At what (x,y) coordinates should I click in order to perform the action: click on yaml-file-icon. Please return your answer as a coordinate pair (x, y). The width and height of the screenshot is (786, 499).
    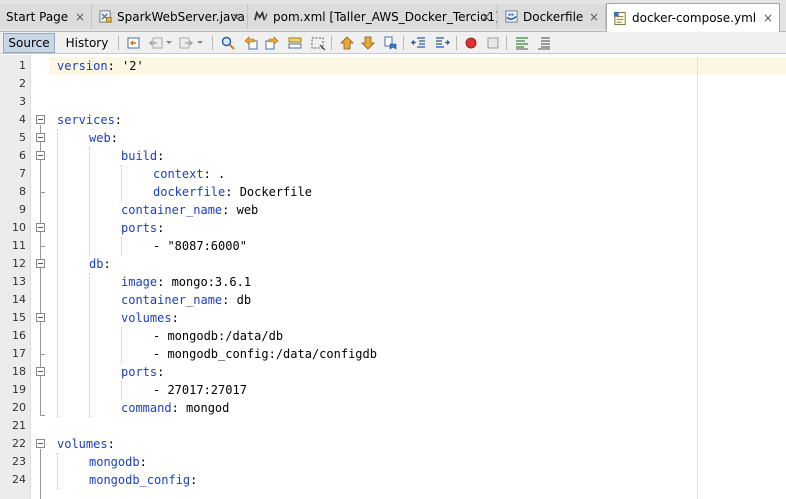
    Looking at the image, I should click on (620, 18).